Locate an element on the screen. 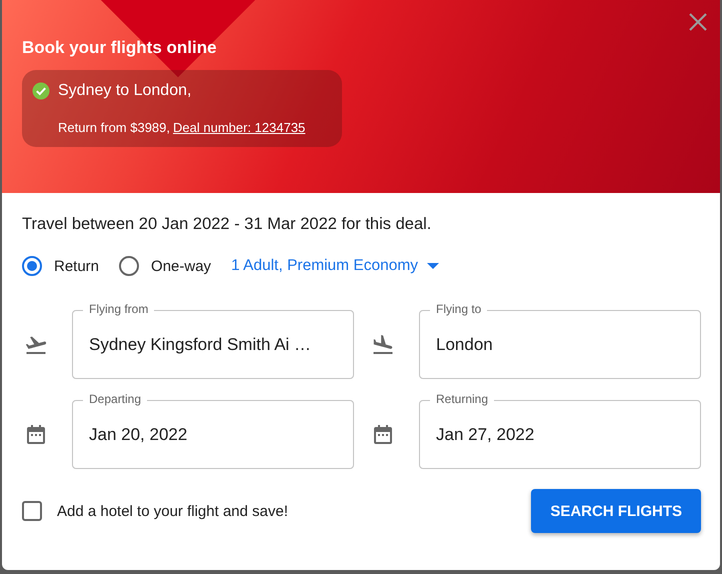 The height and width of the screenshot is (574, 722). dialog-title: Book your flights online is located at coordinates (120, 48).